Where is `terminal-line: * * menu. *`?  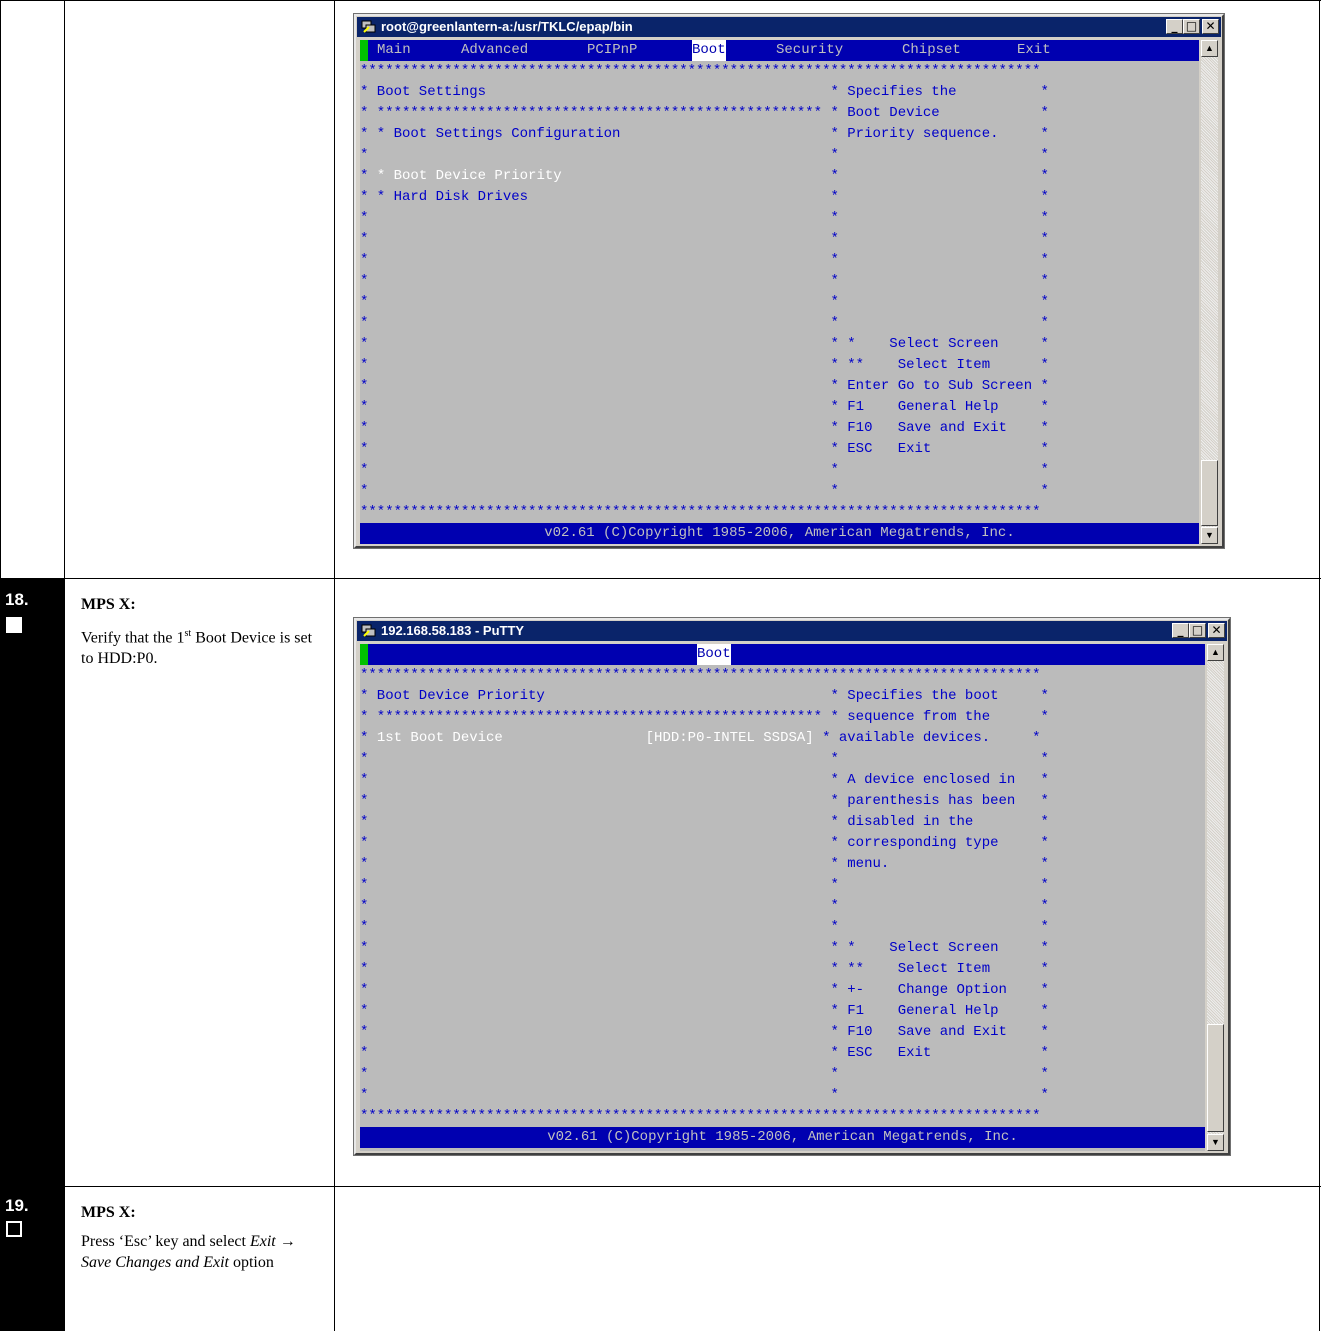 terminal-line: * * menu. * is located at coordinates (704, 864).